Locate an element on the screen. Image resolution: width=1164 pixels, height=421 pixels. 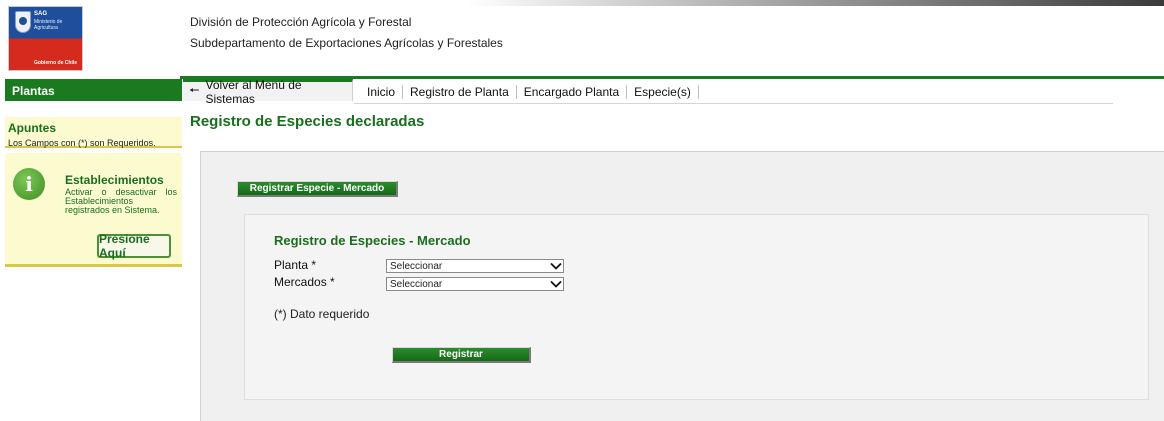
planta-select-value: Seleccionar is located at coordinates (416, 266).